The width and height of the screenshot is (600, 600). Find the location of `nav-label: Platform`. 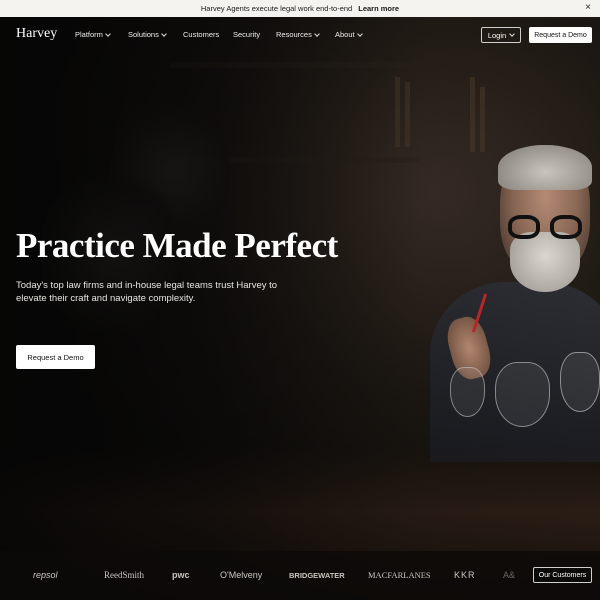

nav-label: Platform is located at coordinates (89, 34).